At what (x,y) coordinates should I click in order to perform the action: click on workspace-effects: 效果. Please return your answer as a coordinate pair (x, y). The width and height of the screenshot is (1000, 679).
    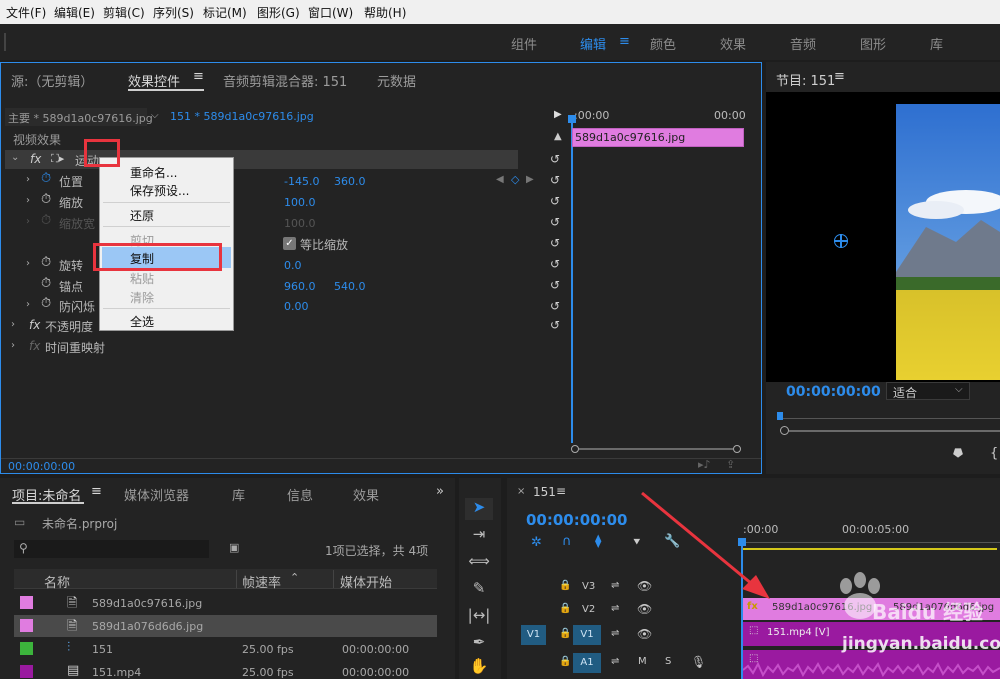
    Looking at the image, I should click on (733, 43).